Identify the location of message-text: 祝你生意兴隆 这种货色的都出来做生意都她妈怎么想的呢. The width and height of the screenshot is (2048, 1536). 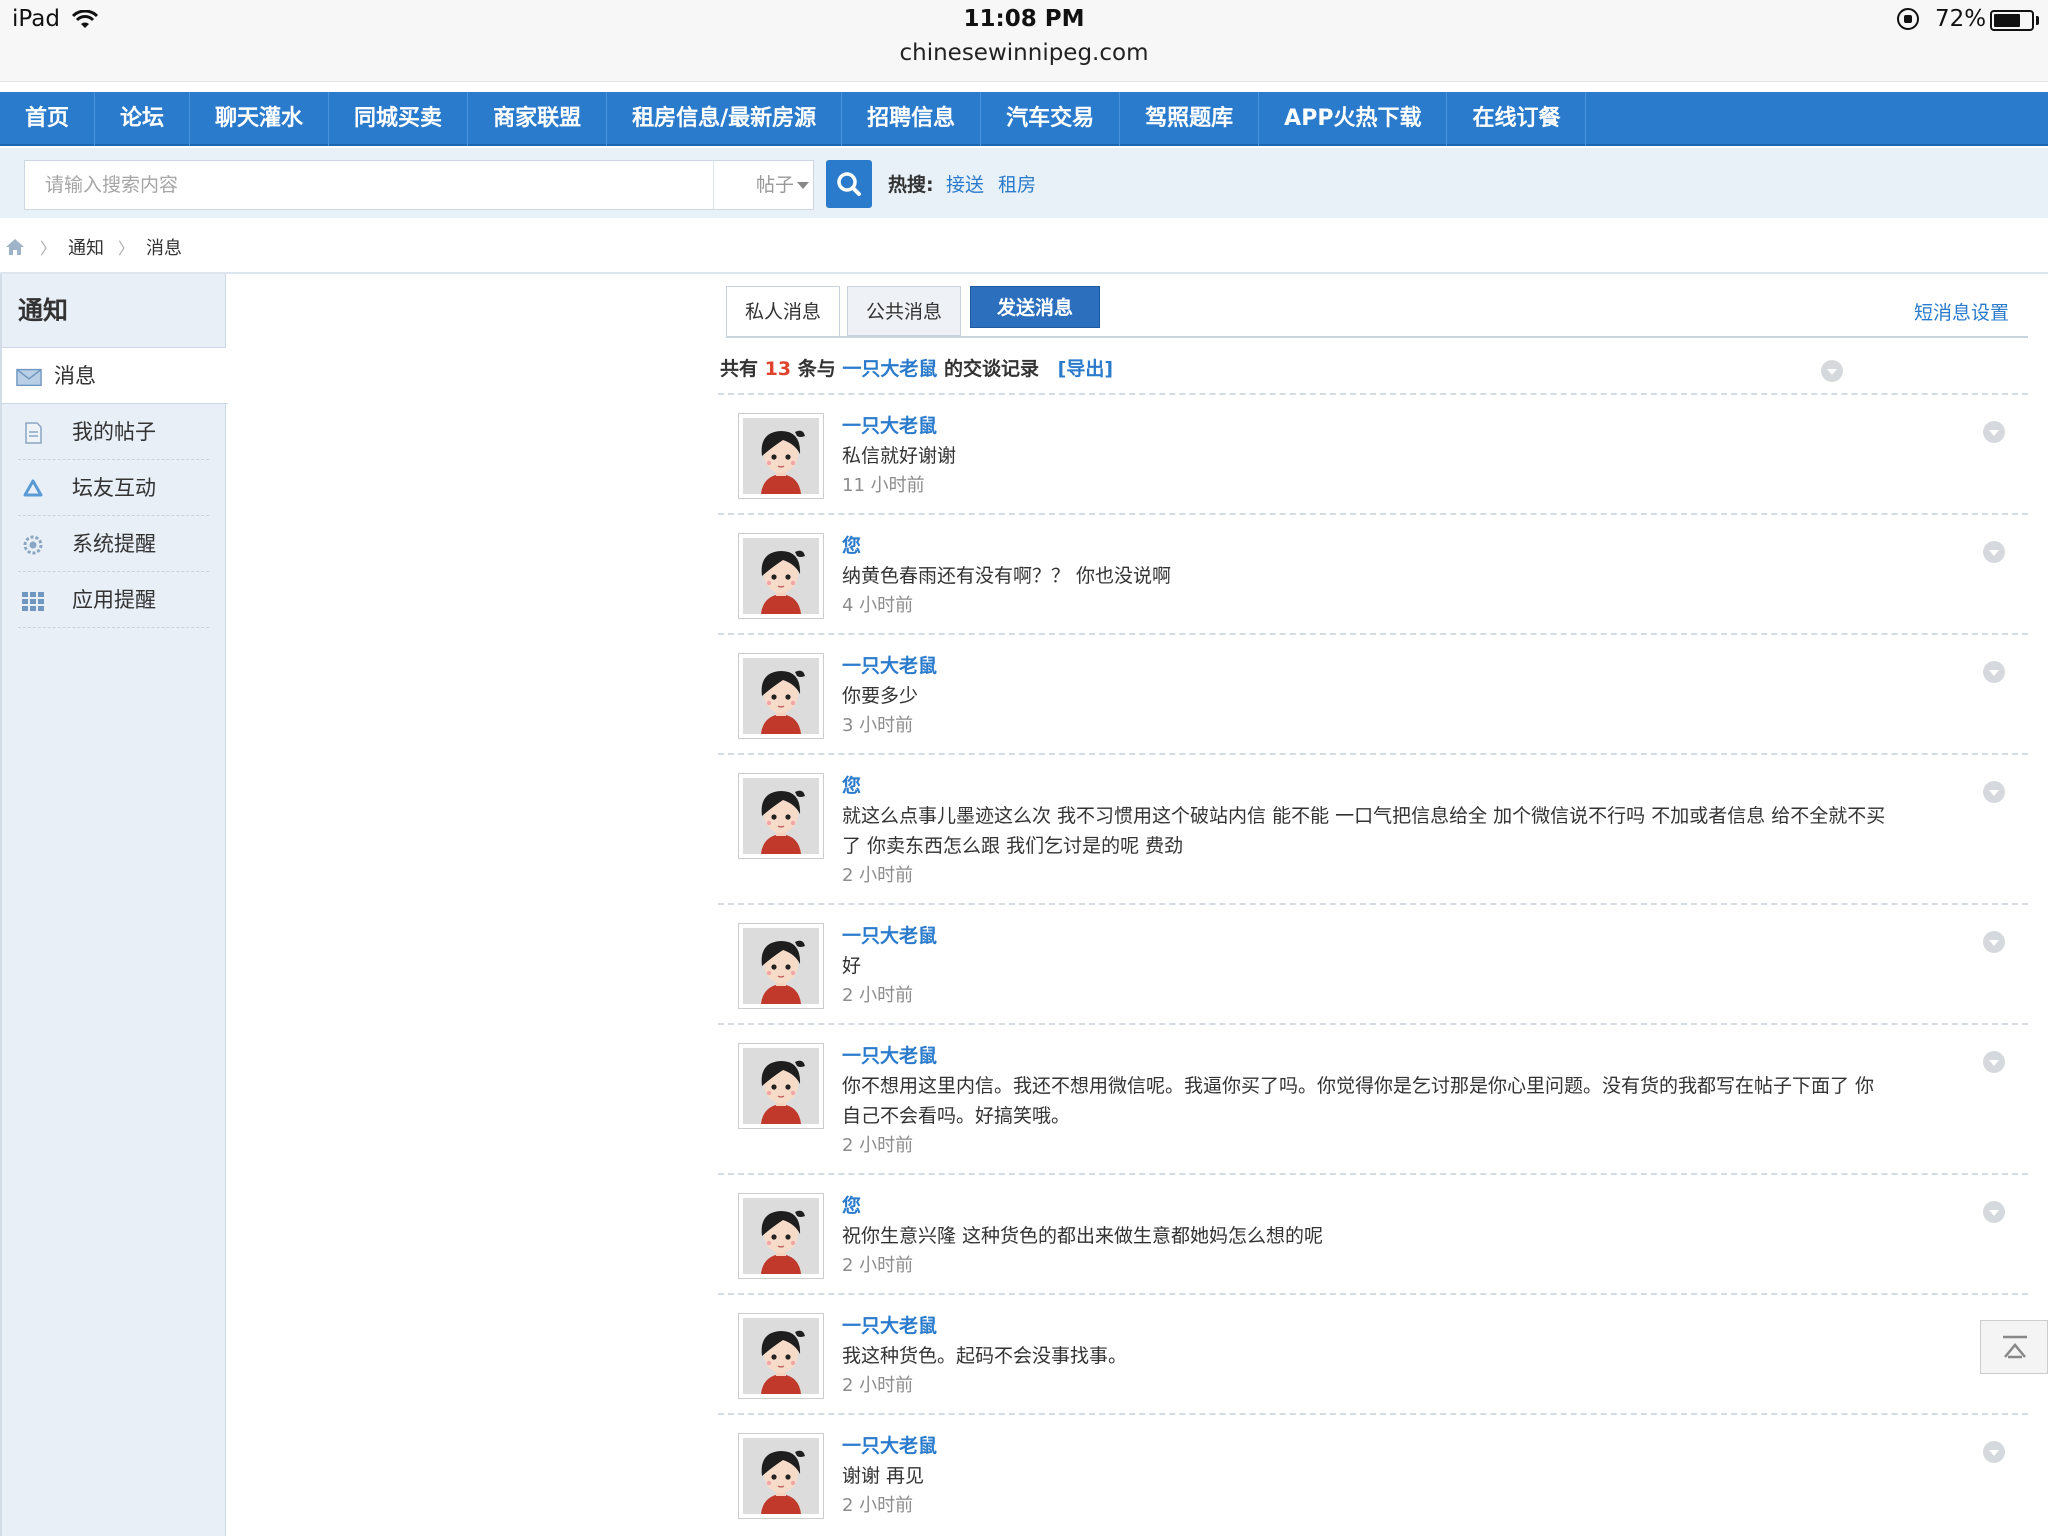
(1083, 1236).